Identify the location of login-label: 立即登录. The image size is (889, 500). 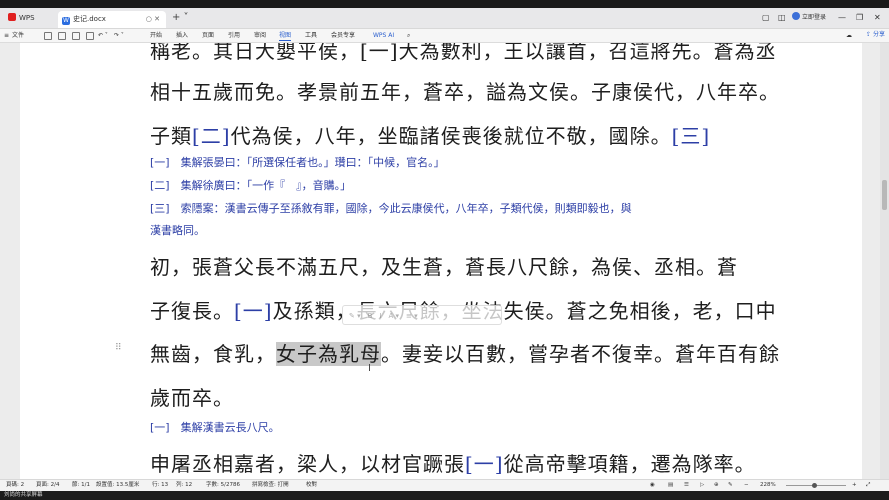
(814, 17).